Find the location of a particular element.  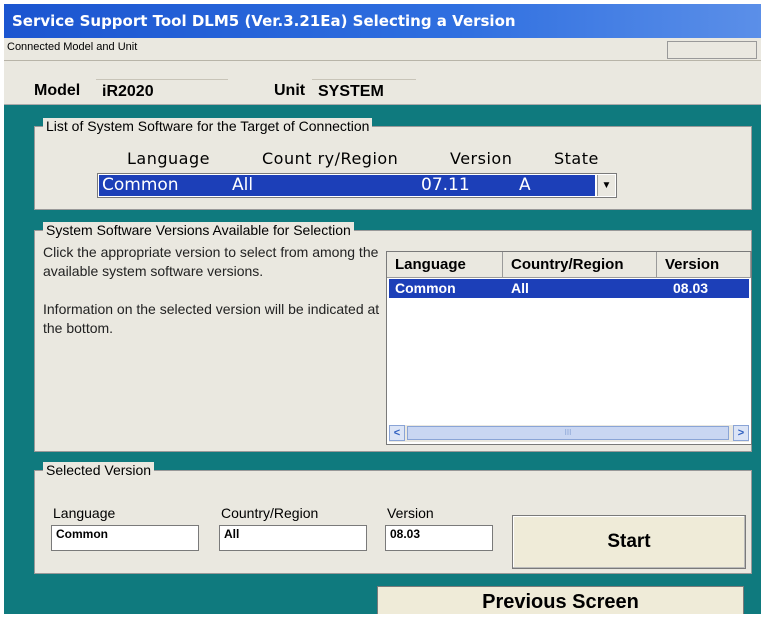

row-country: All is located at coordinates (520, 288).